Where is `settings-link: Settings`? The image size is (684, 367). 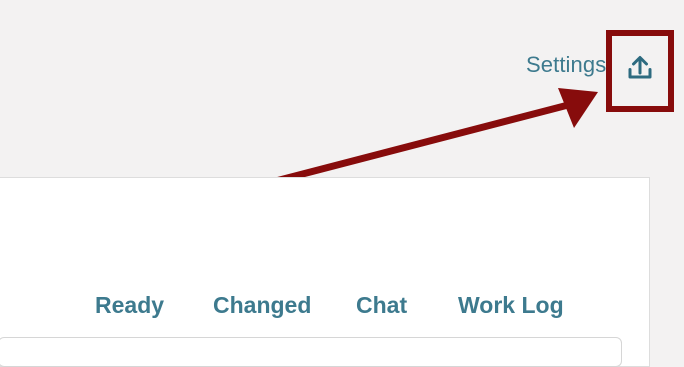
settings-link: Settings is located at coordinates (566, 65).